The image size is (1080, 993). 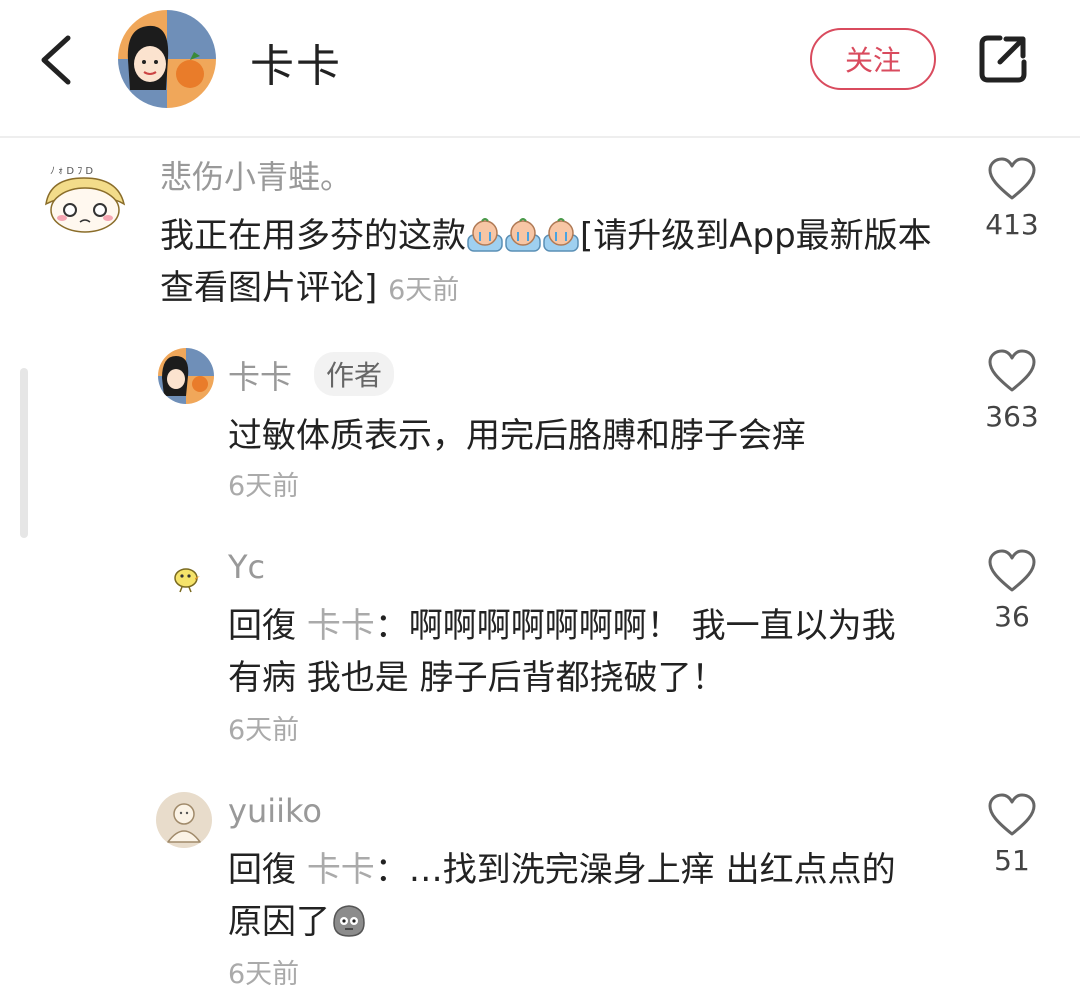 I want to click on commenter-avatar: ﾉ ｫ D ﾌ D, so click(x=85, y=200).